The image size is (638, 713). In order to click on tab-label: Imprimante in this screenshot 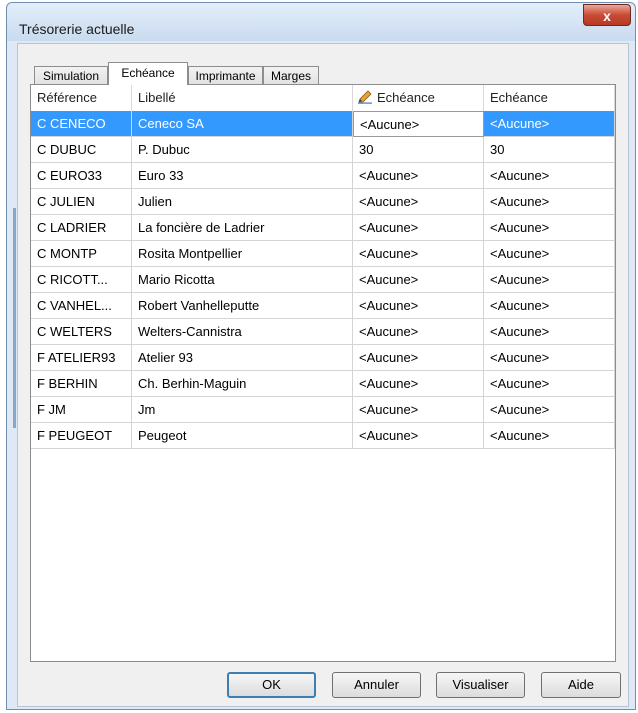, I will do `click(225, 76)`.